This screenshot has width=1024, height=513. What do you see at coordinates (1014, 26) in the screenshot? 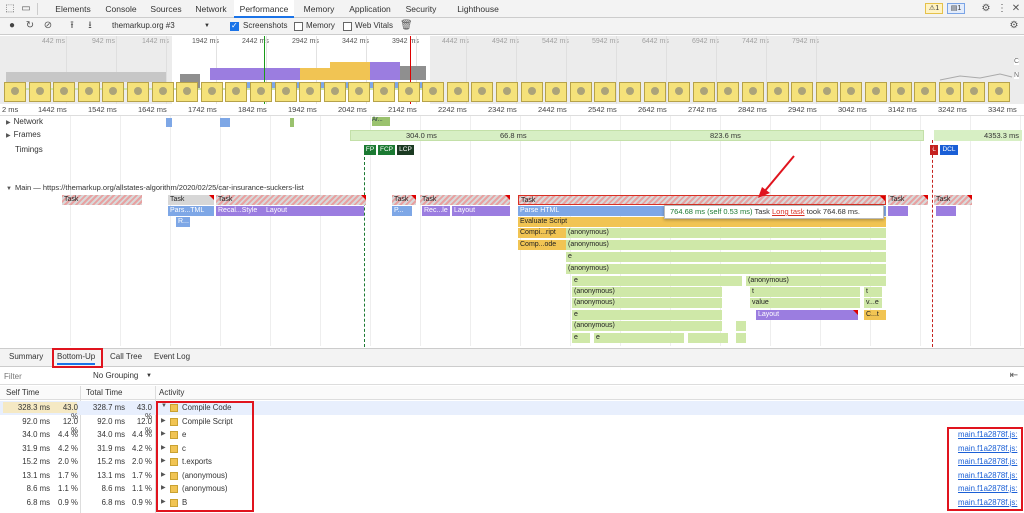
I see `capture-settings-gear-icon: ⚙` at bounding box center [1014, 26].